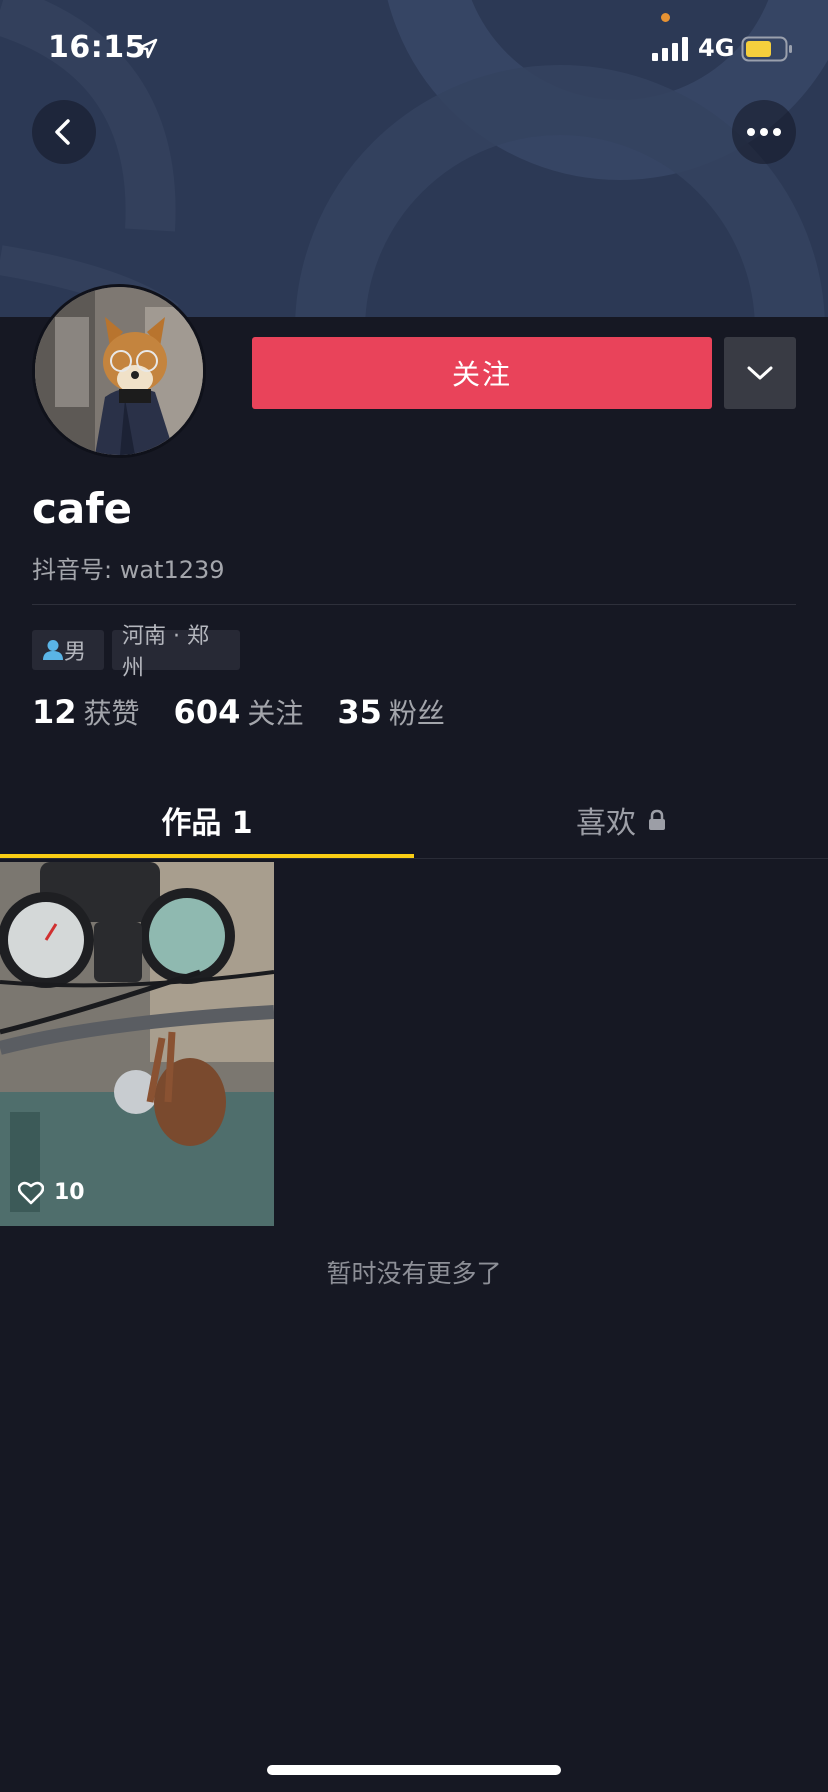 The width and height of the screenshot is (828, 1792). I want to click on stat-label: 获赞, so click(111, 713).